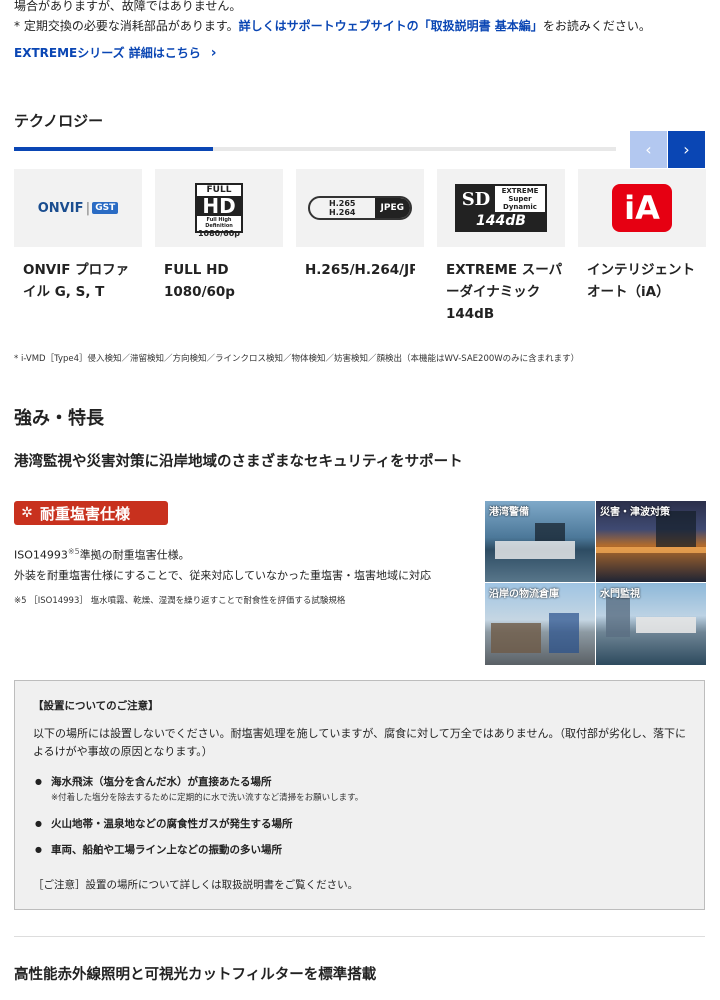 This screenshot has width=720, height=1000. I want to click on notice-title: 【設置についてのご注意】, so click(96, 706).